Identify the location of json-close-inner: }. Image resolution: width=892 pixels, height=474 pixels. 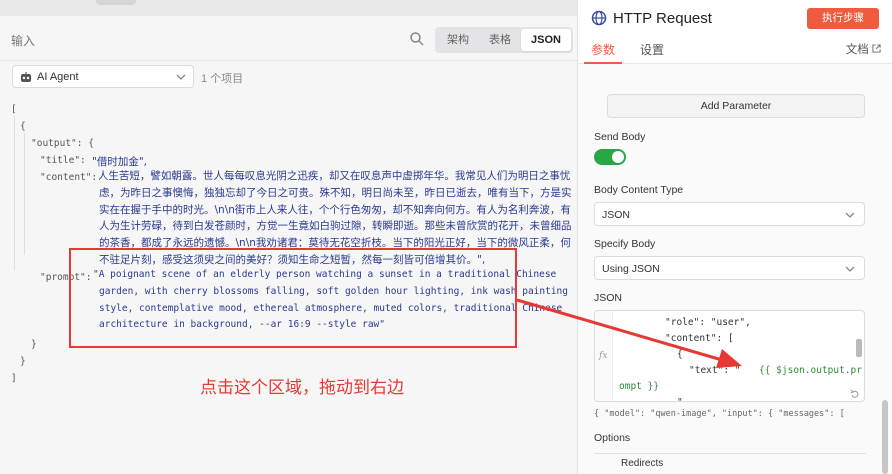
(34, 344).